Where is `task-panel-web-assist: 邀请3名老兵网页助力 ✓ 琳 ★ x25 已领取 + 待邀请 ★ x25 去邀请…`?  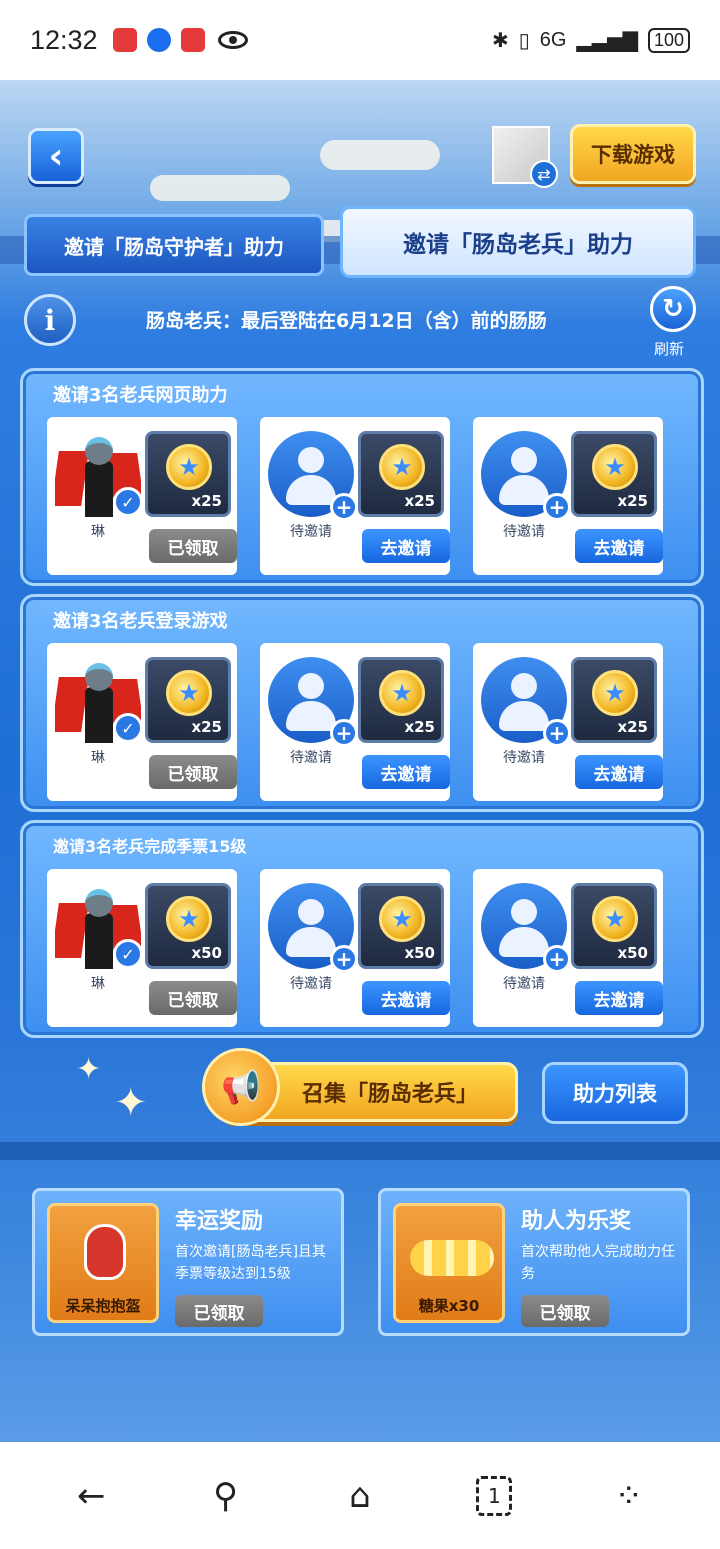
task-panel-web-assist: 邀请3名老兵网页助力 ✓ 琳 ★ x25 已领取 + 待邀请 ★ x25 去邀请… is located at coordinates (362, 477).